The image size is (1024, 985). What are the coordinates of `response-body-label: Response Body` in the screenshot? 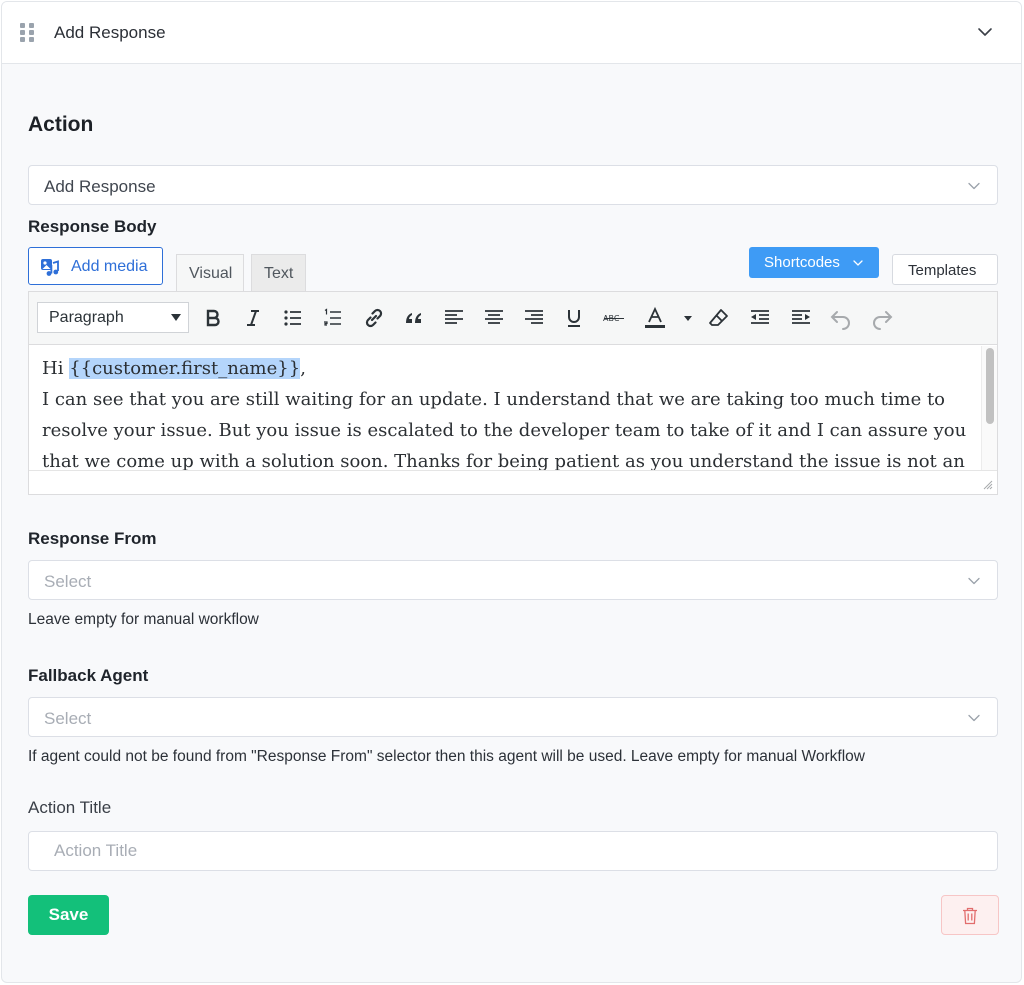 It's located at (92, 226).